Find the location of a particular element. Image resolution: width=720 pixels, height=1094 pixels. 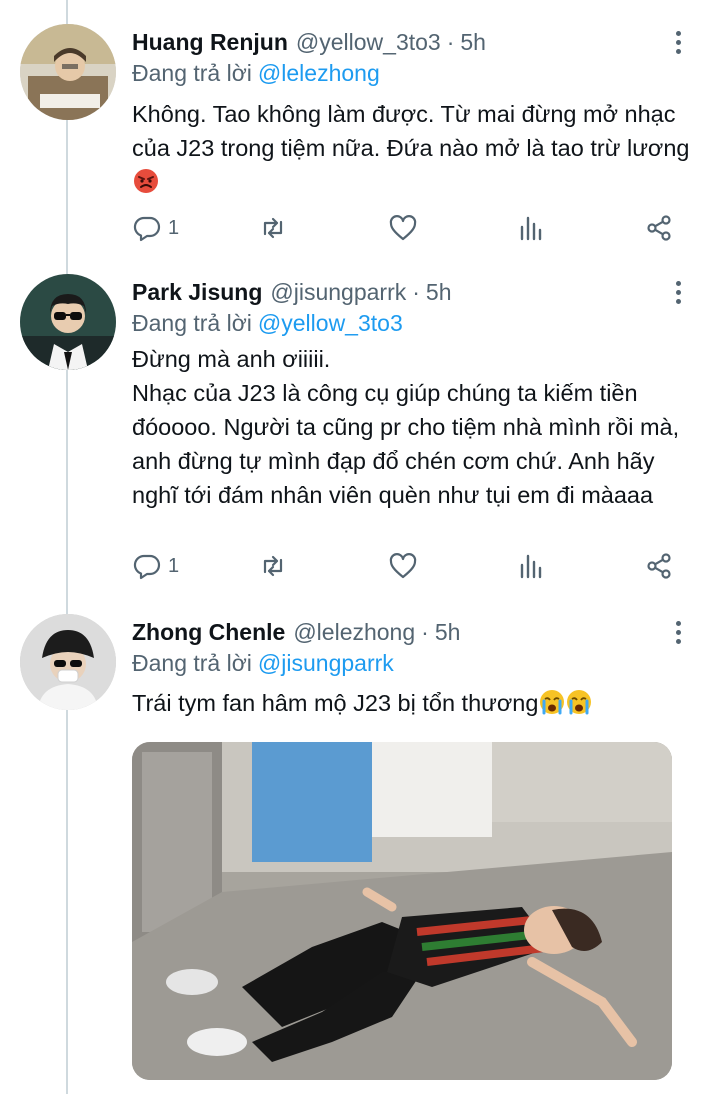

tweet-text: Trái tym fan hâm mộ J23 bị tổn thương is located at coordinates (417, 703).